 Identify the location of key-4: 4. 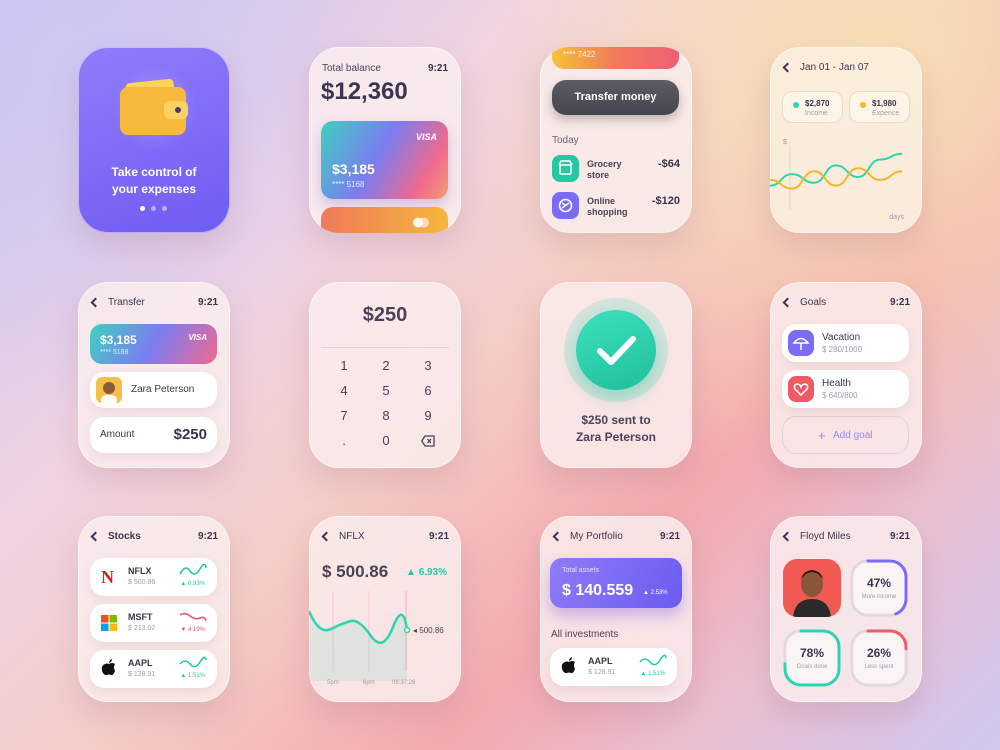
(344, 395).